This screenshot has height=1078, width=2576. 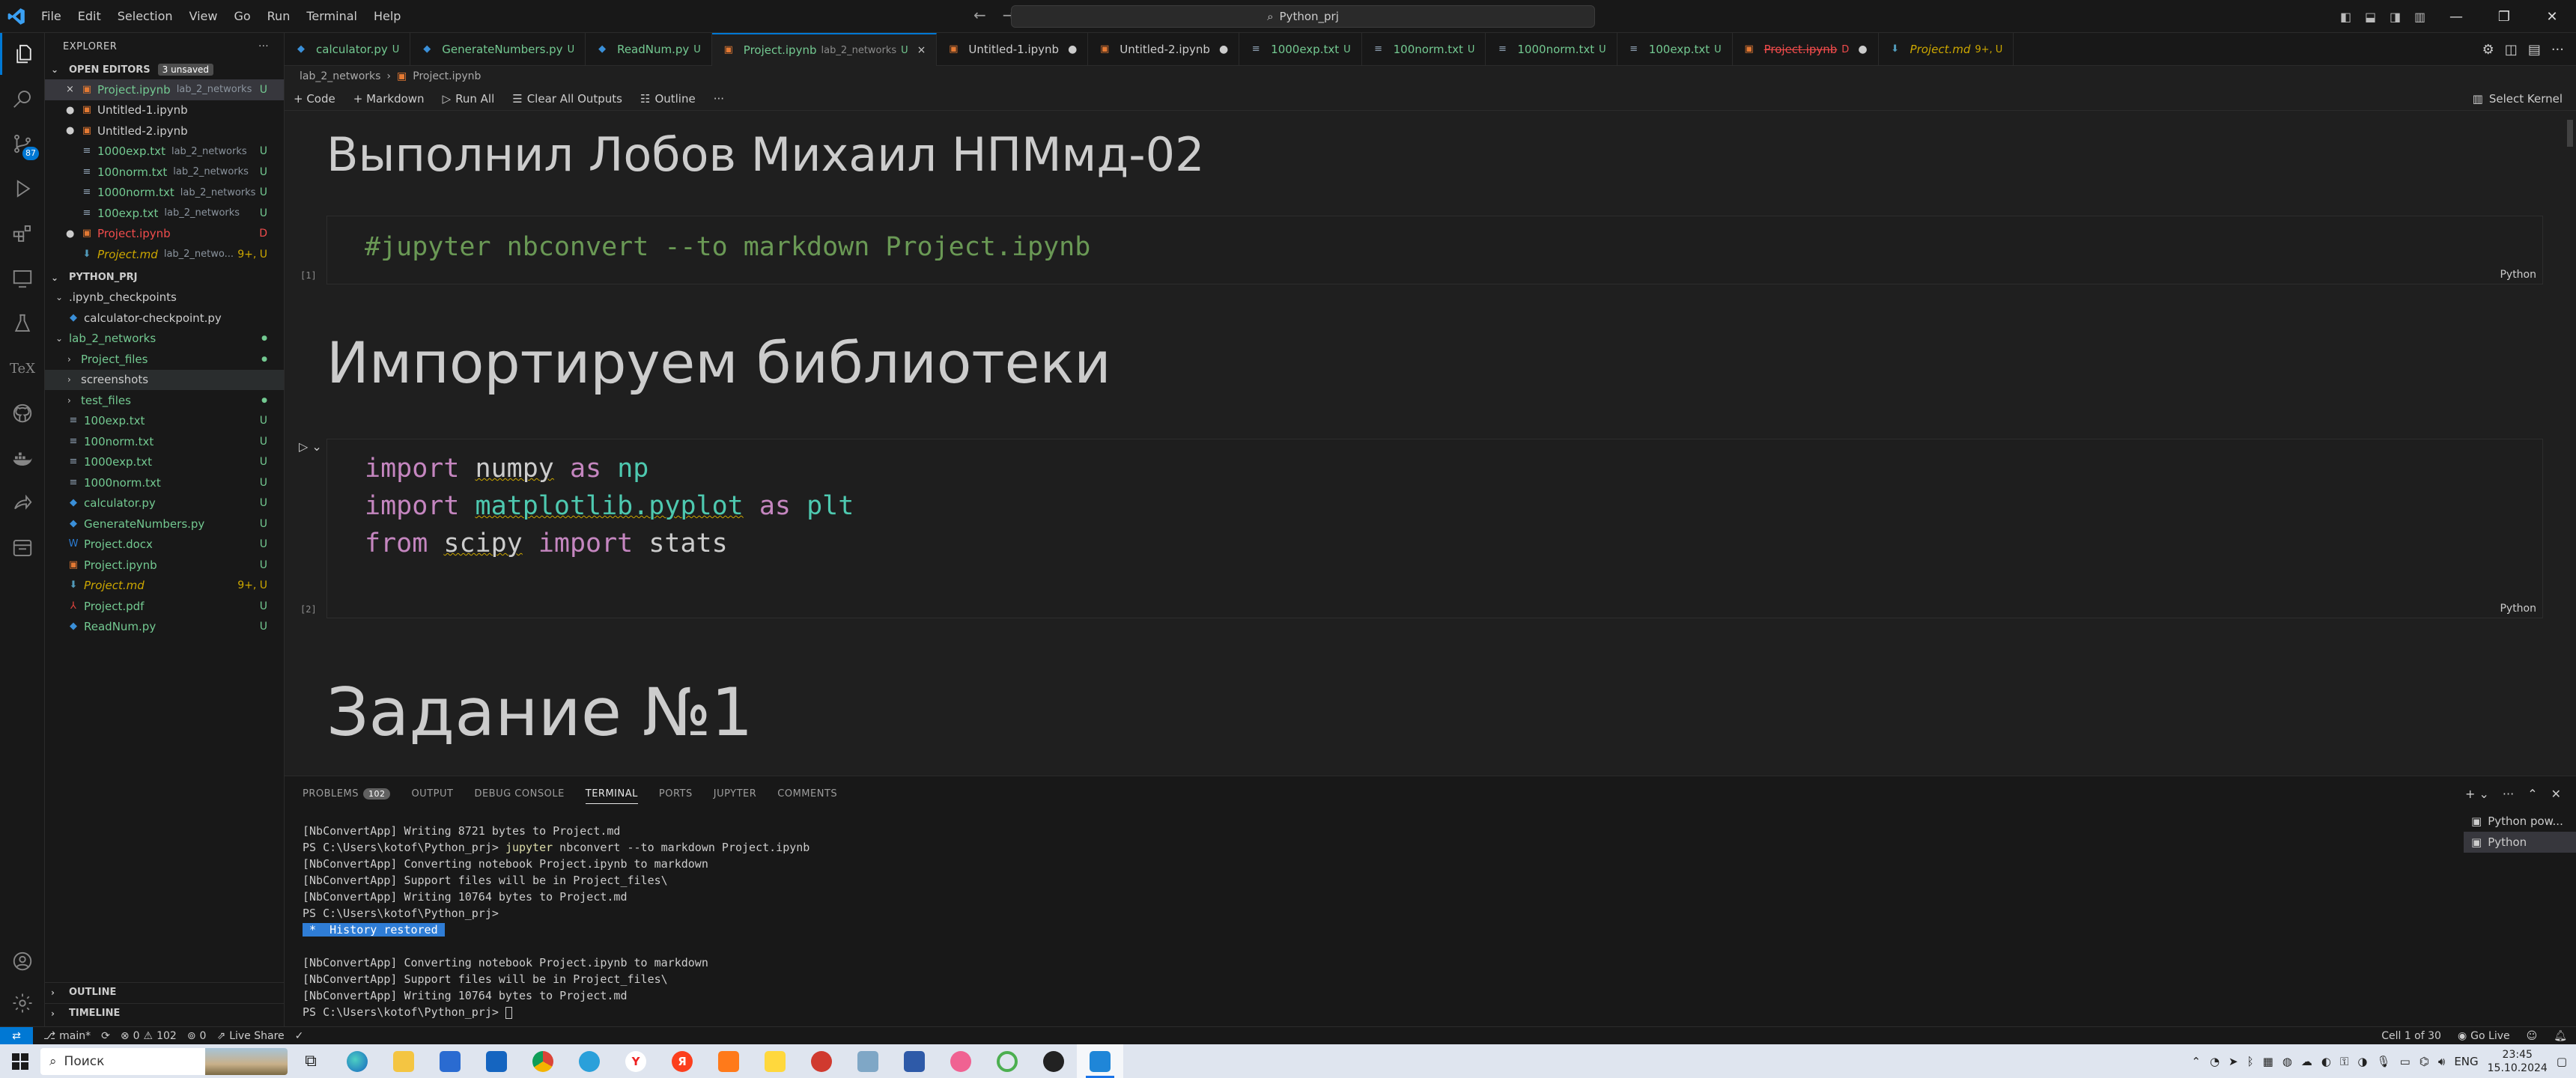 What do you see at coordinates (1424, 49) in the screenshot?
I see `editor-tab: ≡ 100norm.txt U` at bounding box center [1424, 49].